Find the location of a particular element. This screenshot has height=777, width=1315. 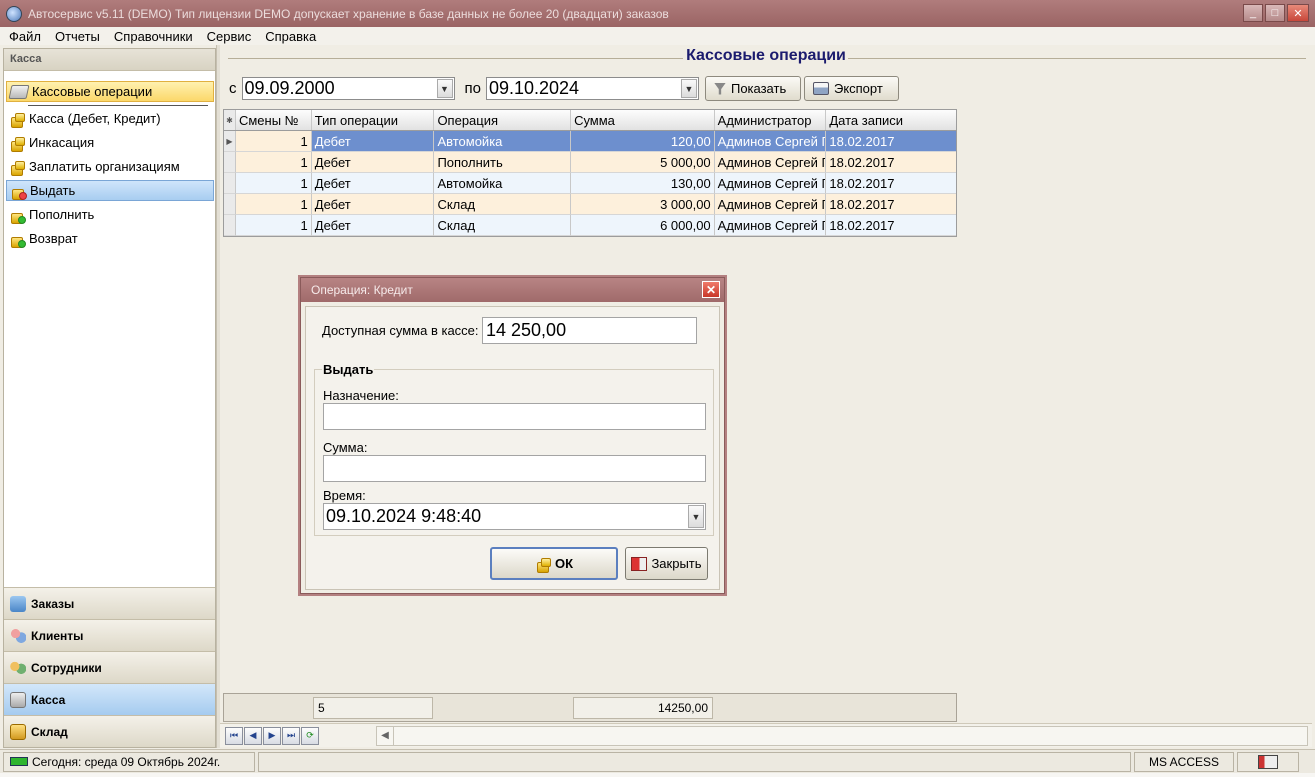

sidebar-item-top-up: Пополнить is located at coordinates (110, 214).